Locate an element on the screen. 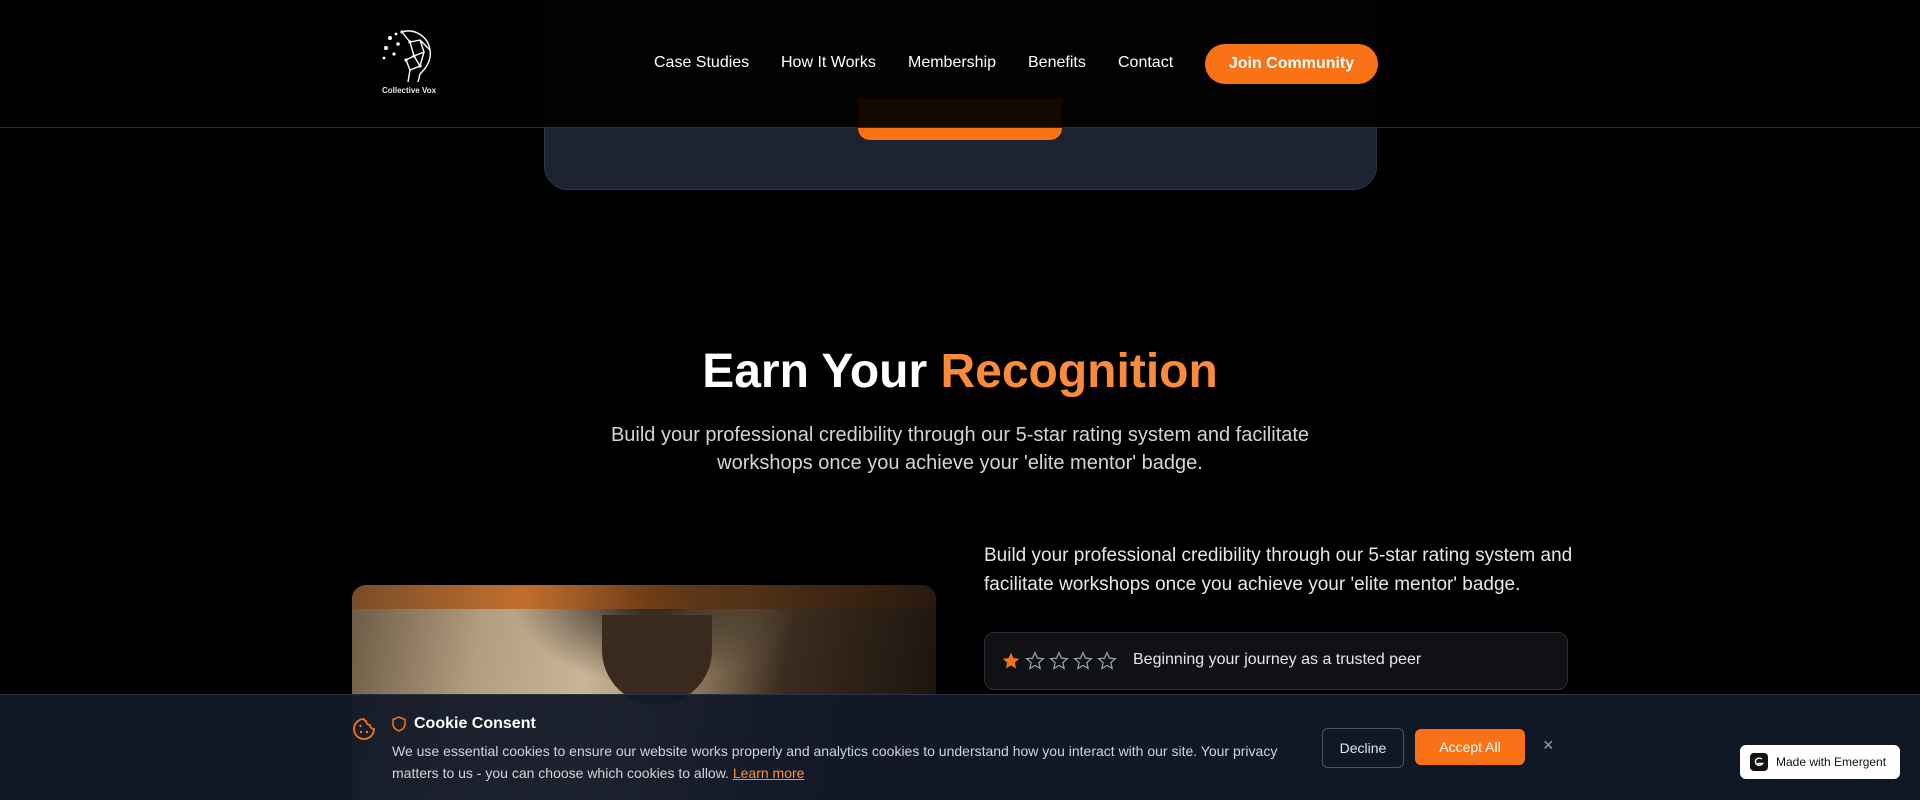  brand-logo: Collective Vox is located at coordinates (408, 62).